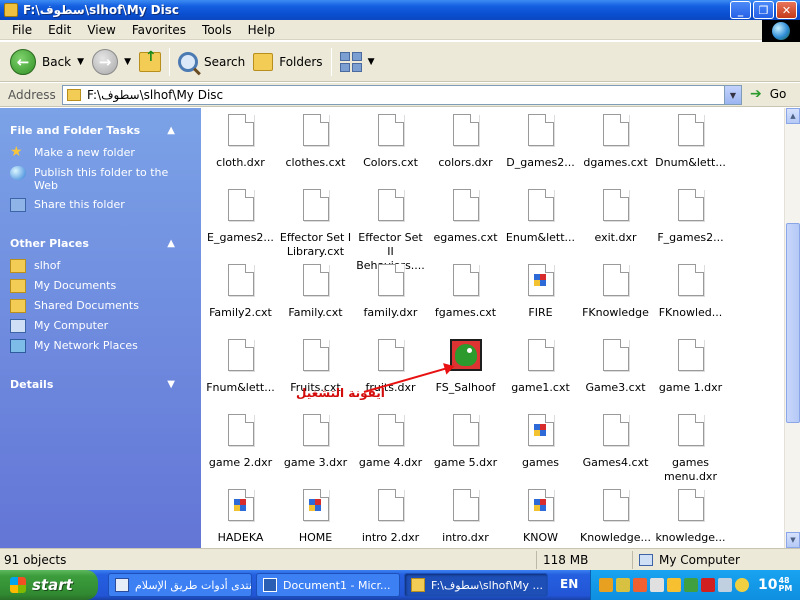  I want to click on place-my-documents: My Documents, so click(100, 286).